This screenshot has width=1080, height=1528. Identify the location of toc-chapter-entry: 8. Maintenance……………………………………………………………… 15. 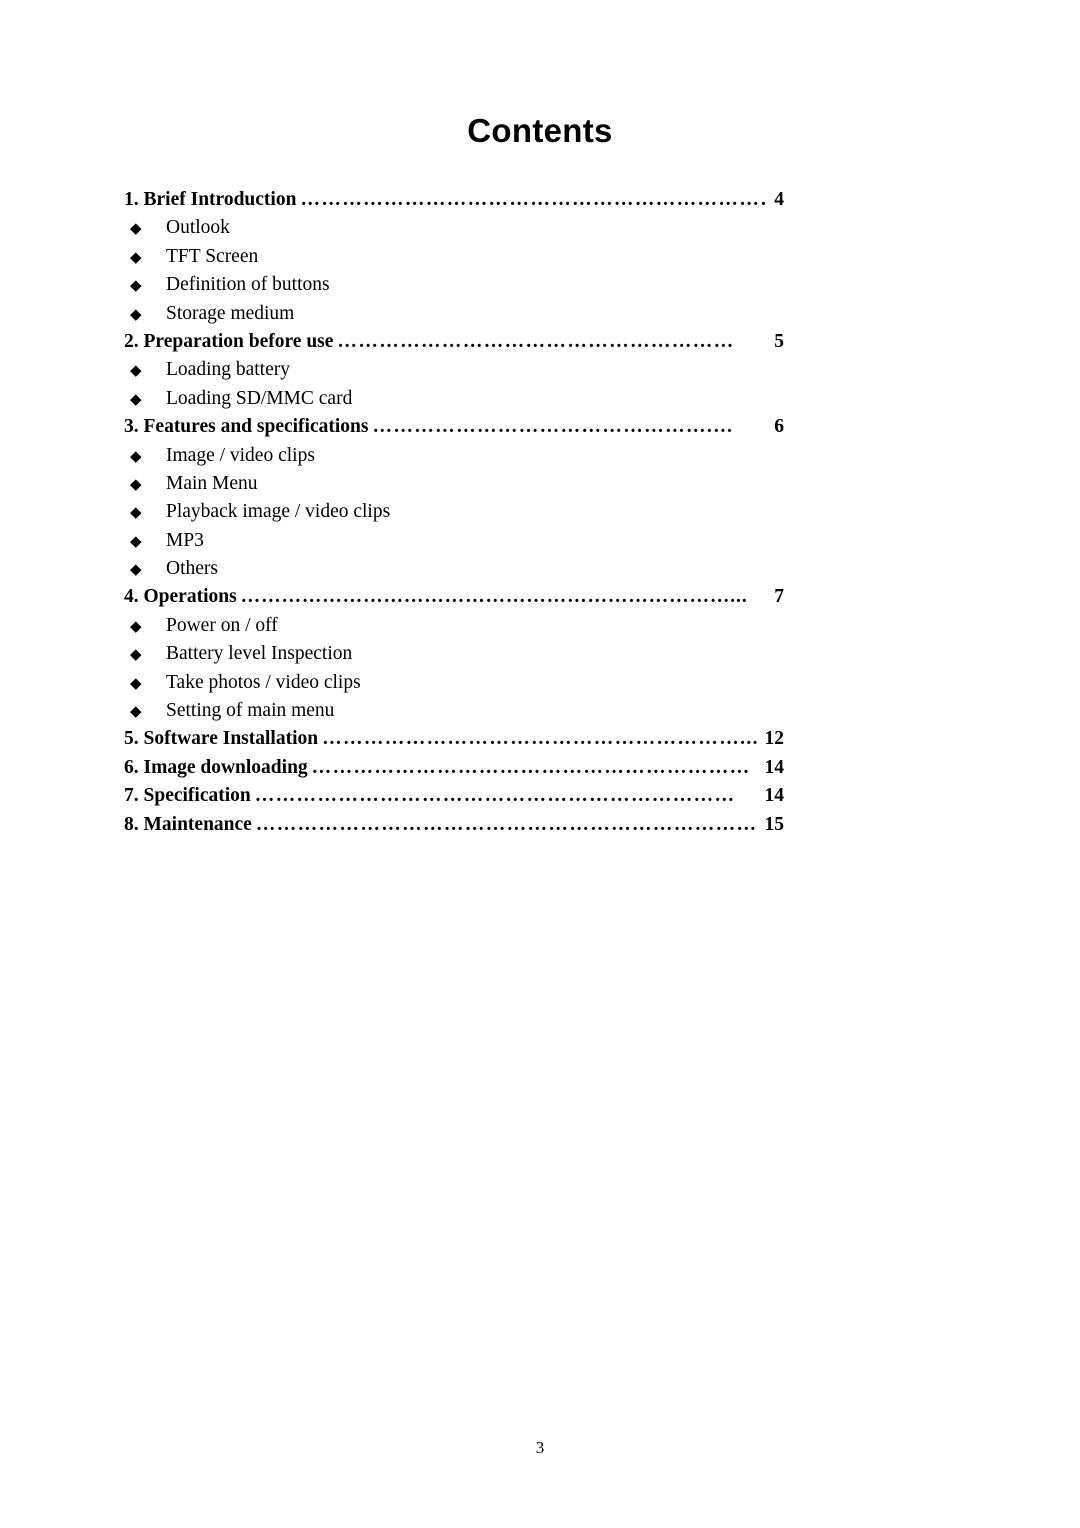
(454, 825).